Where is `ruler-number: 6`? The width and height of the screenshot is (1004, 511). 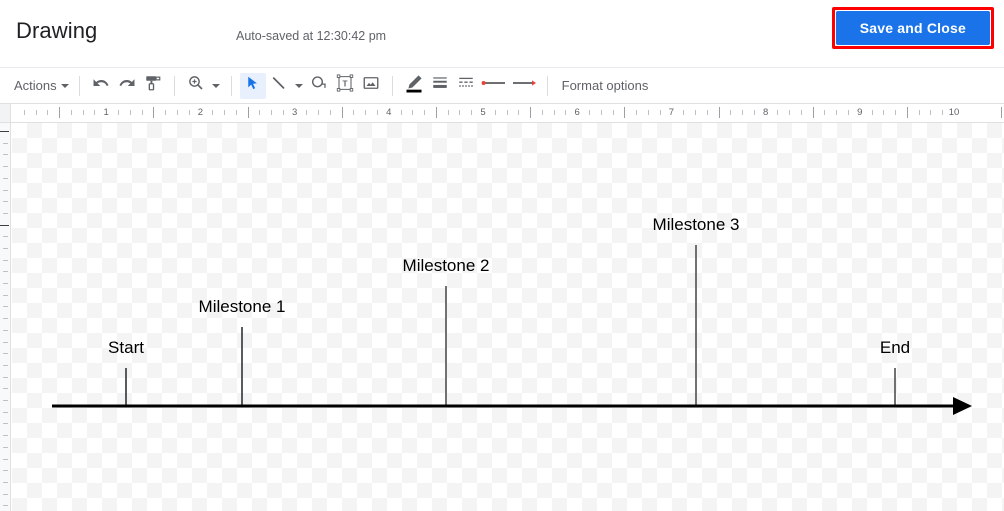 ruler-number: 6 is located at coordinates (577, 112).